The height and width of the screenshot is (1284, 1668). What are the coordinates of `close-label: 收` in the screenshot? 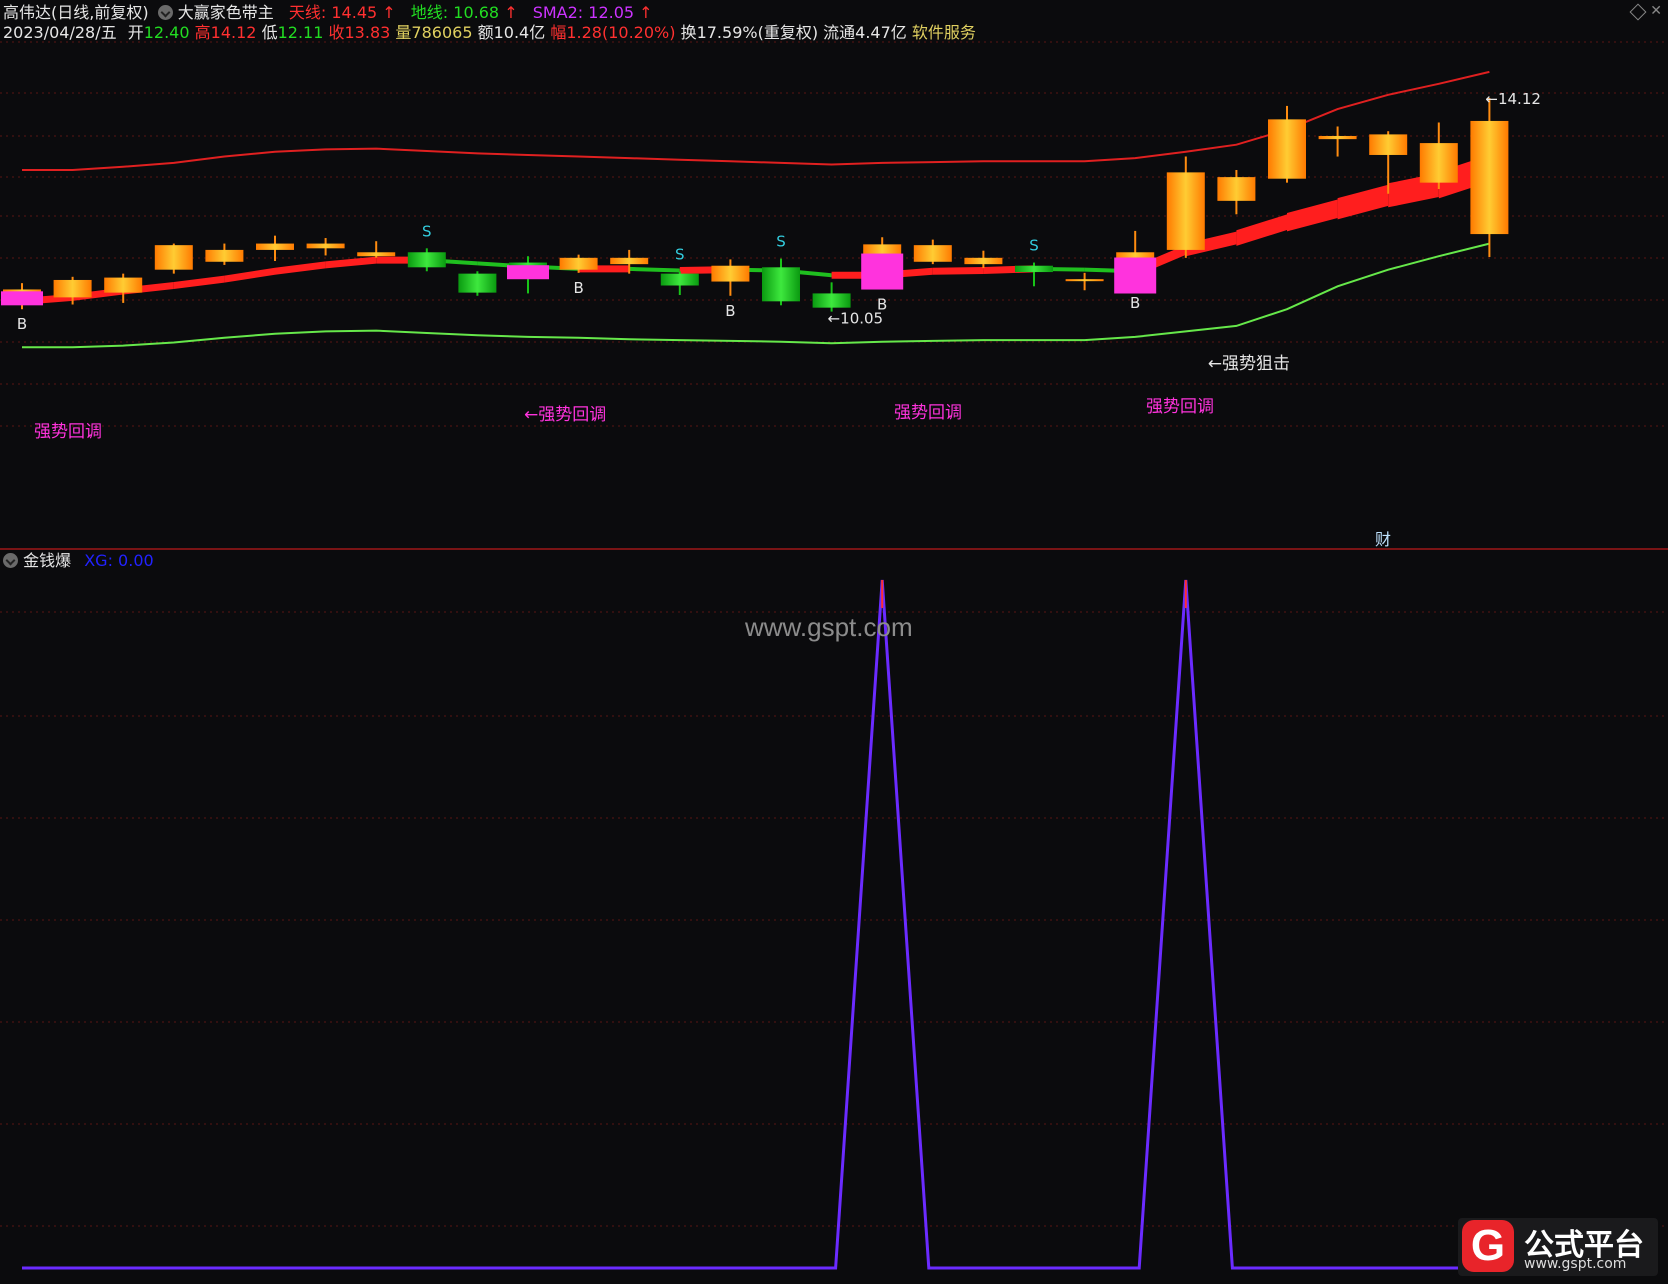 It's located at (336, 32).